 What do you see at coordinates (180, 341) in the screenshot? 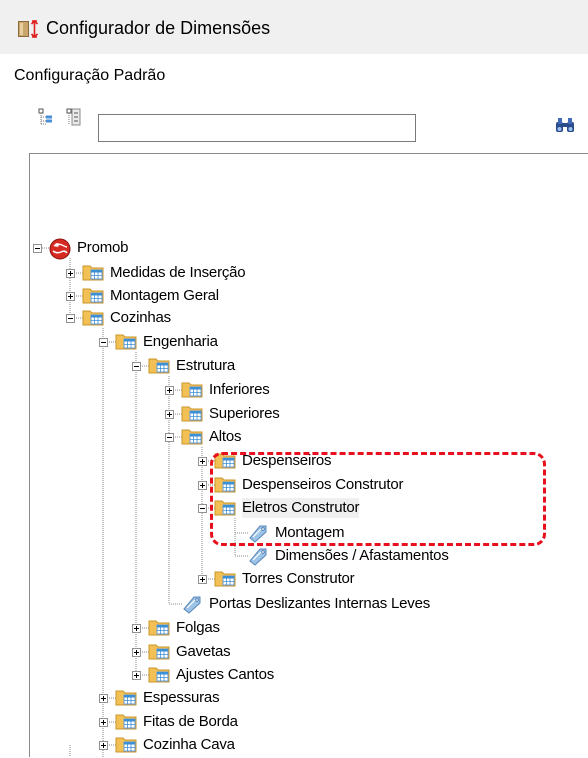
I see `tree-node-label: Engenharia` at bounding box center [180, 341].